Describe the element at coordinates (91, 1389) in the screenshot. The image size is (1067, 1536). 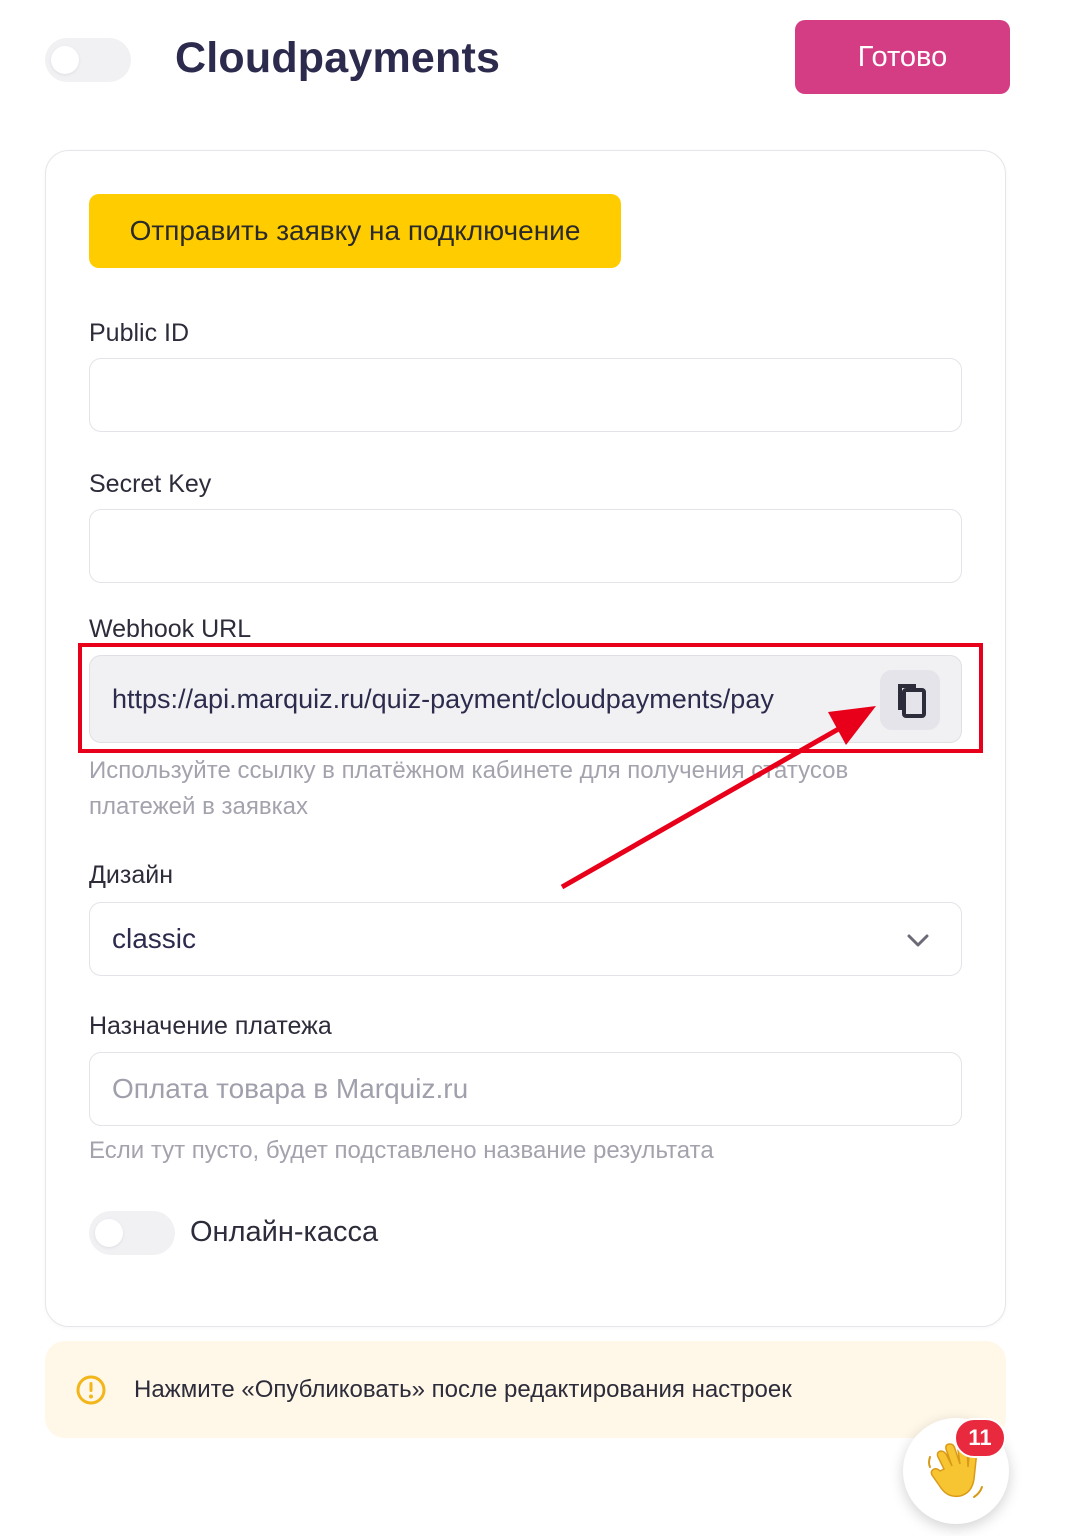
I see `warning-icon` at that location.